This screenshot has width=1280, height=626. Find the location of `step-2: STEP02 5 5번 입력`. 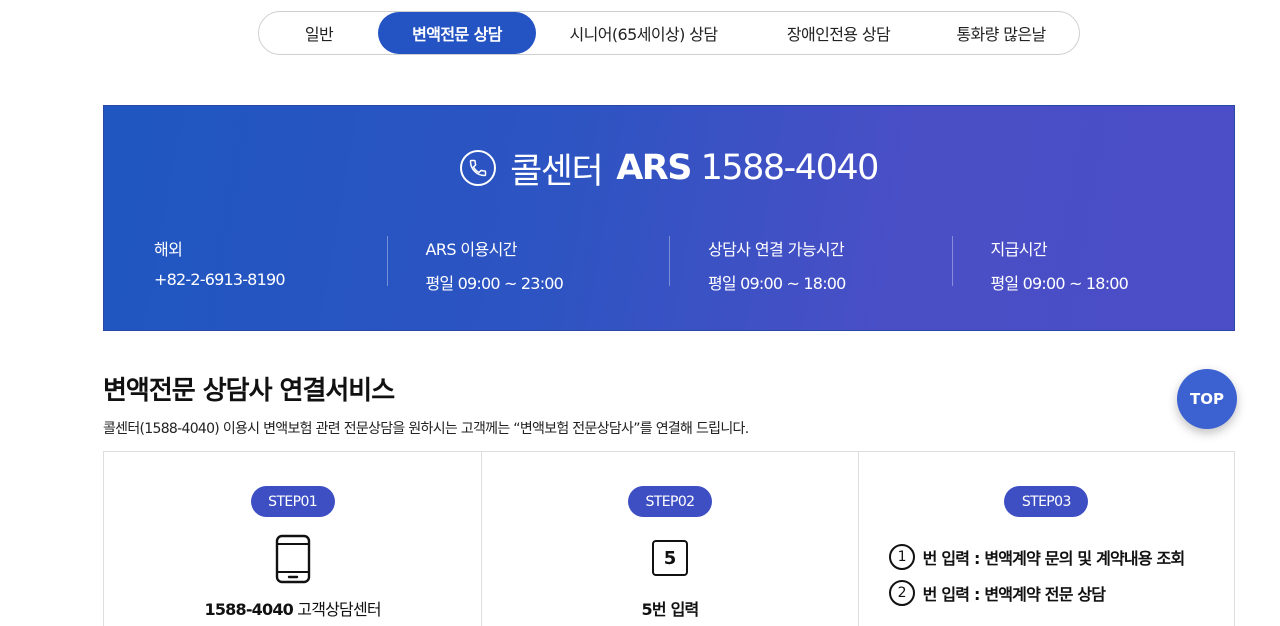

step-2: STEP02 5 5번 입력 is located at coordinates (669, 539).